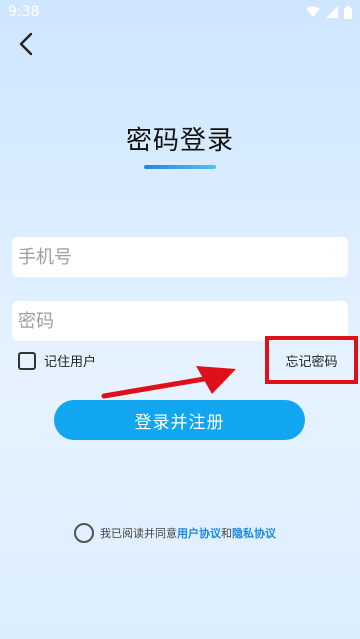  What do you see at coordinates (180, 321) in the screenshot?
I see `password-input` at bounding box center [180, 321].